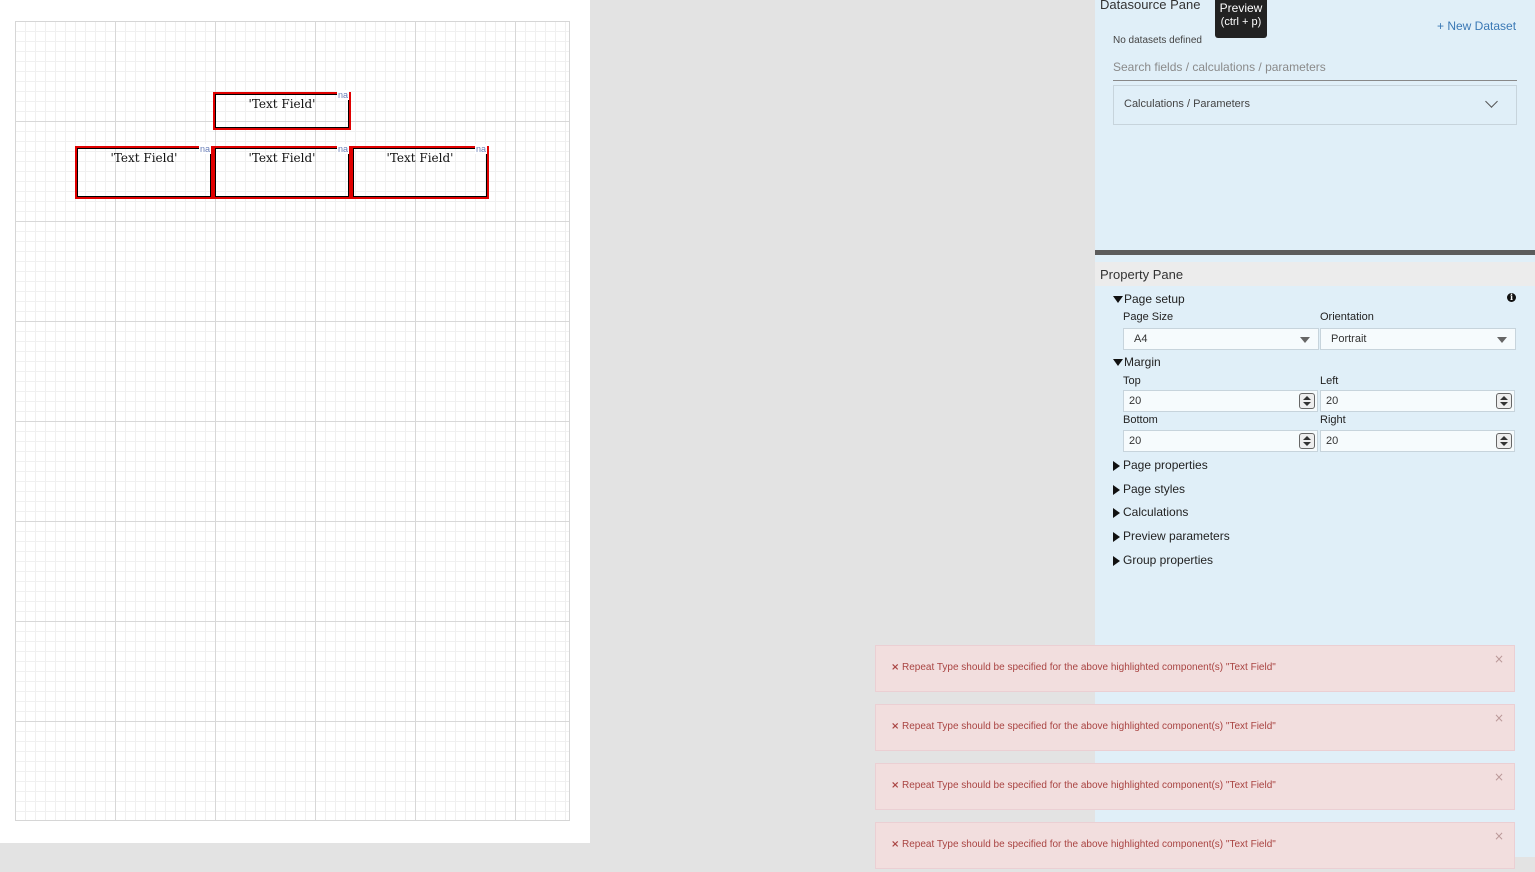 The image size is (1535, 872). Describe the element at coordinates (1141, 339) in the screenshot. I see `select-value: A4` at that location.